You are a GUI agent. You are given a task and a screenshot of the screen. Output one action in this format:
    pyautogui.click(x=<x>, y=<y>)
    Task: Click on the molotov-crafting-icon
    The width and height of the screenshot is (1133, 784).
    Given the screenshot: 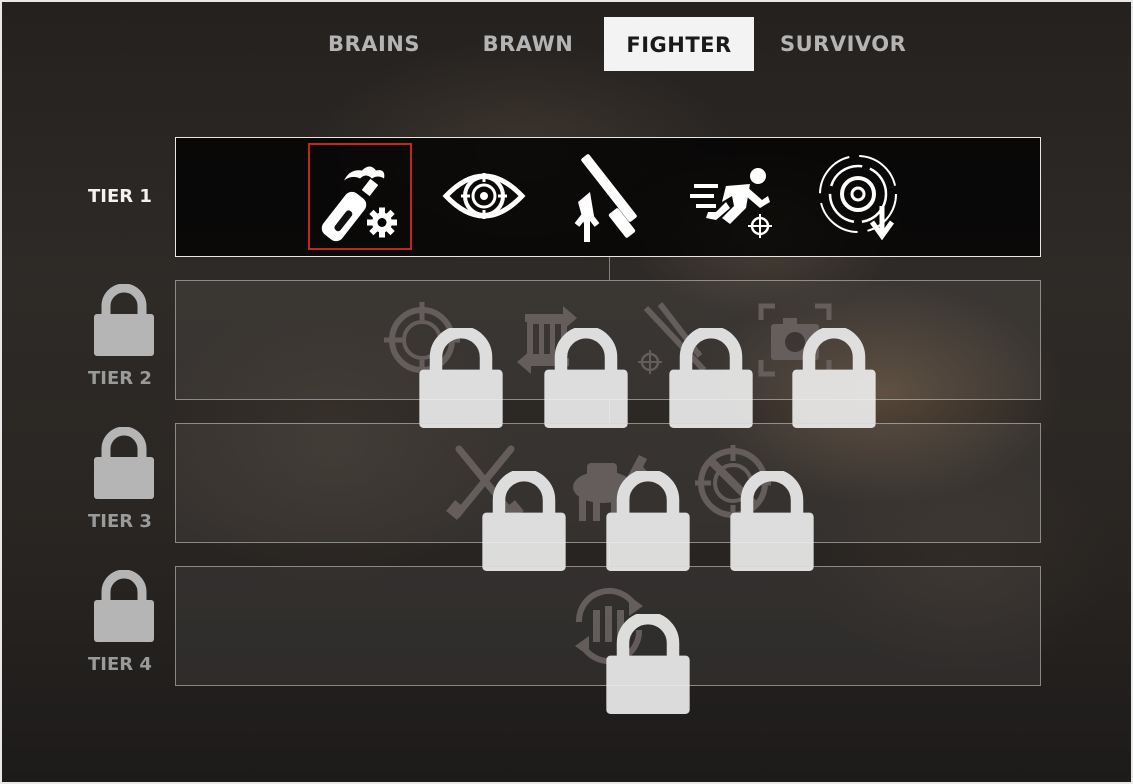 What is the action you would take?
    pyautogui.click(x=359, y=204)
    